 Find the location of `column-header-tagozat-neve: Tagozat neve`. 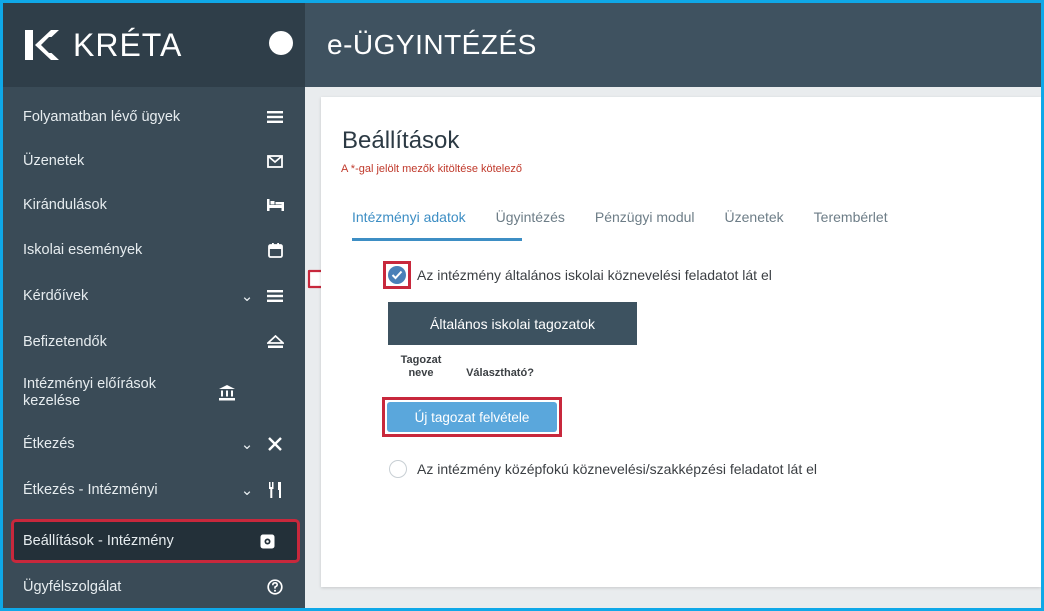

column-header-tagozat-neve: Tagozat neve is located at coordinates (421, 366).